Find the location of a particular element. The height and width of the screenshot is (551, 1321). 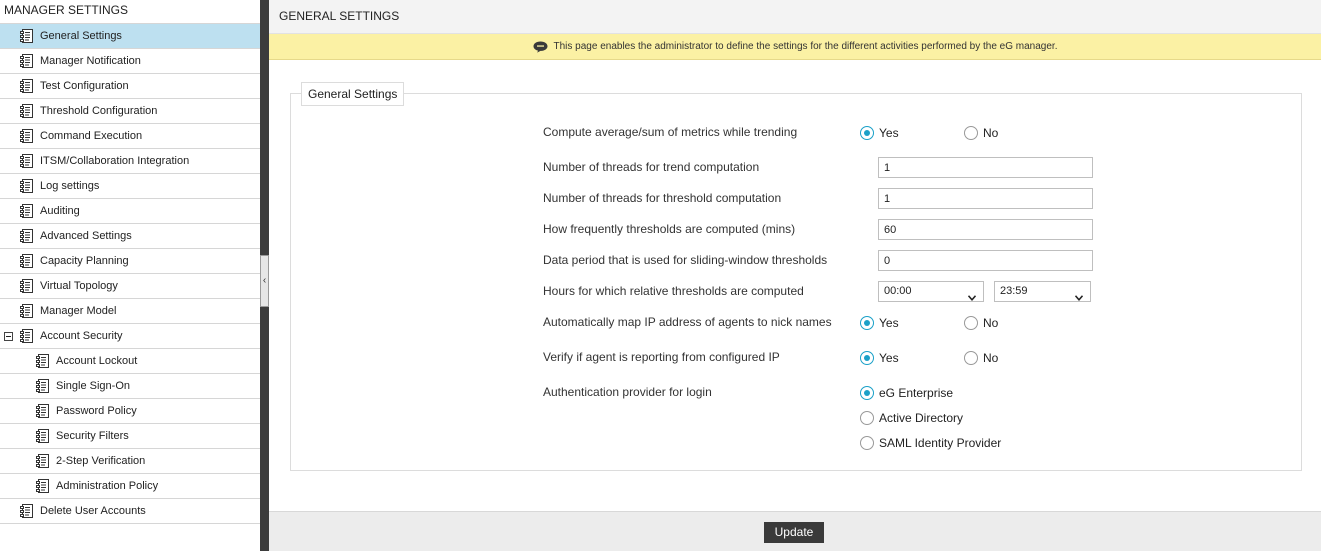

page-title: GENERAL SETTINGS is located at coordinates (795, 17).